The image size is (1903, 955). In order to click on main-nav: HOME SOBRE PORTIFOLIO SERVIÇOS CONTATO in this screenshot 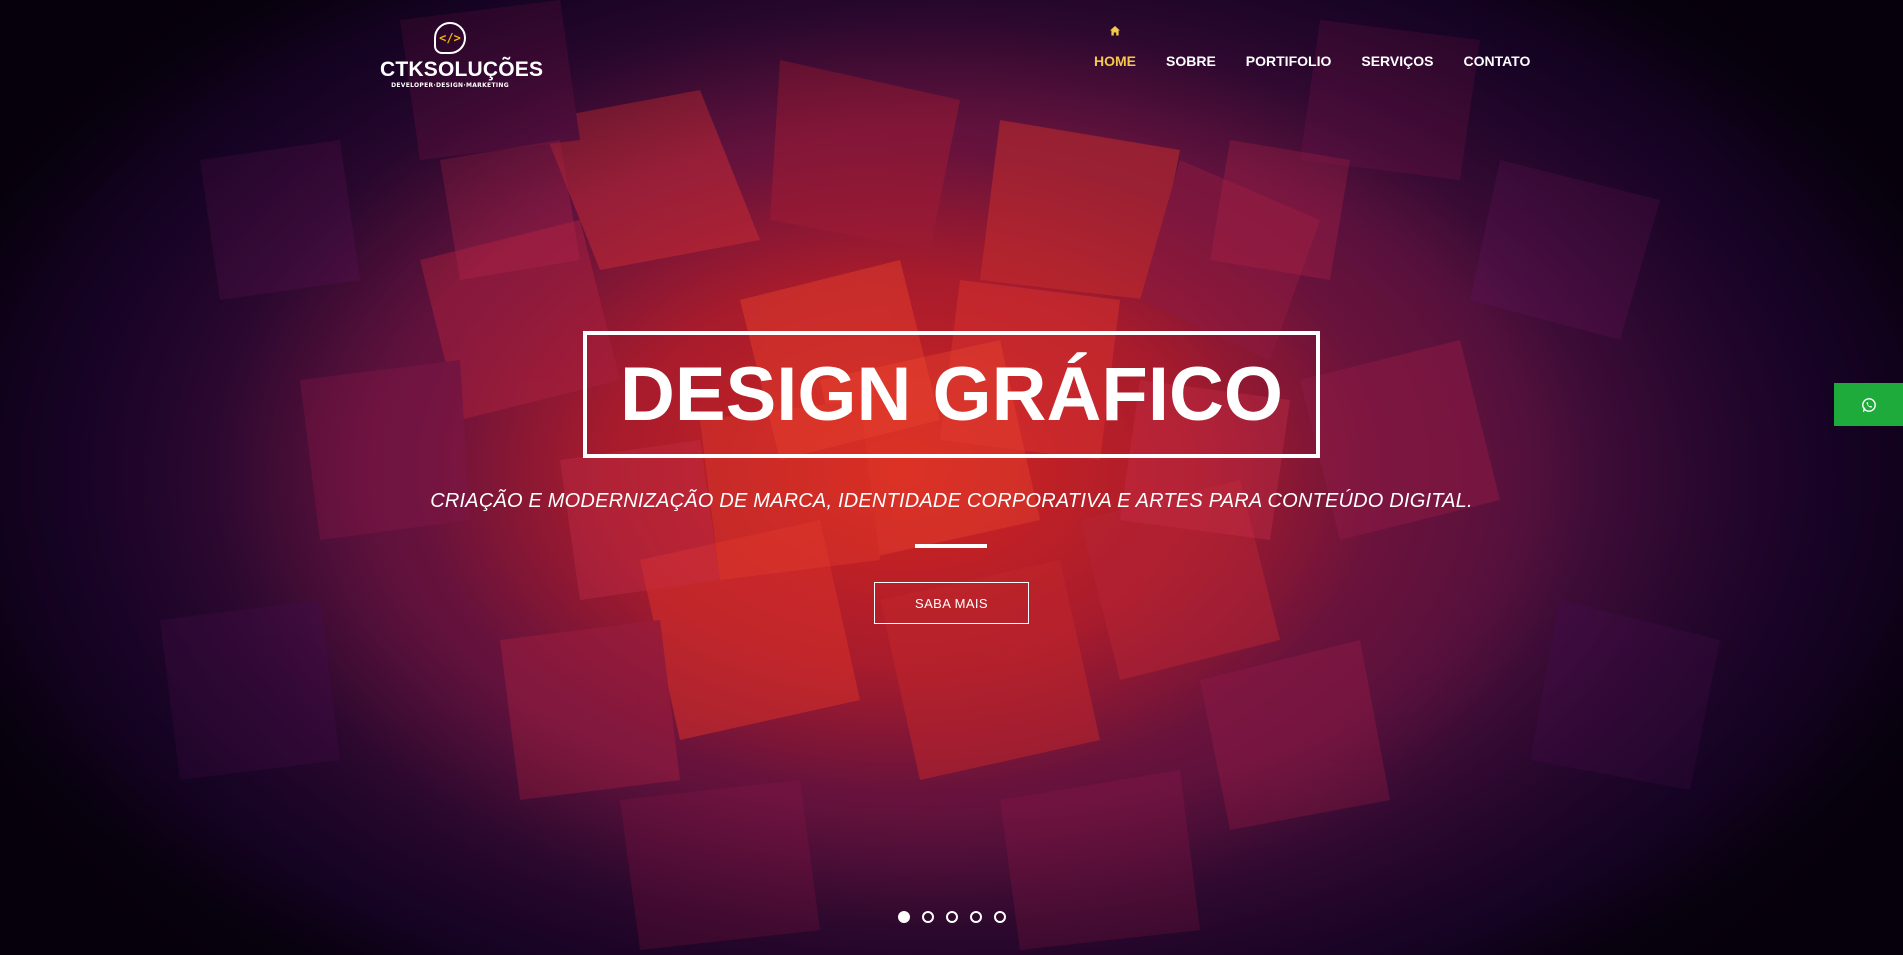, I will do `click(1319, 61)`.